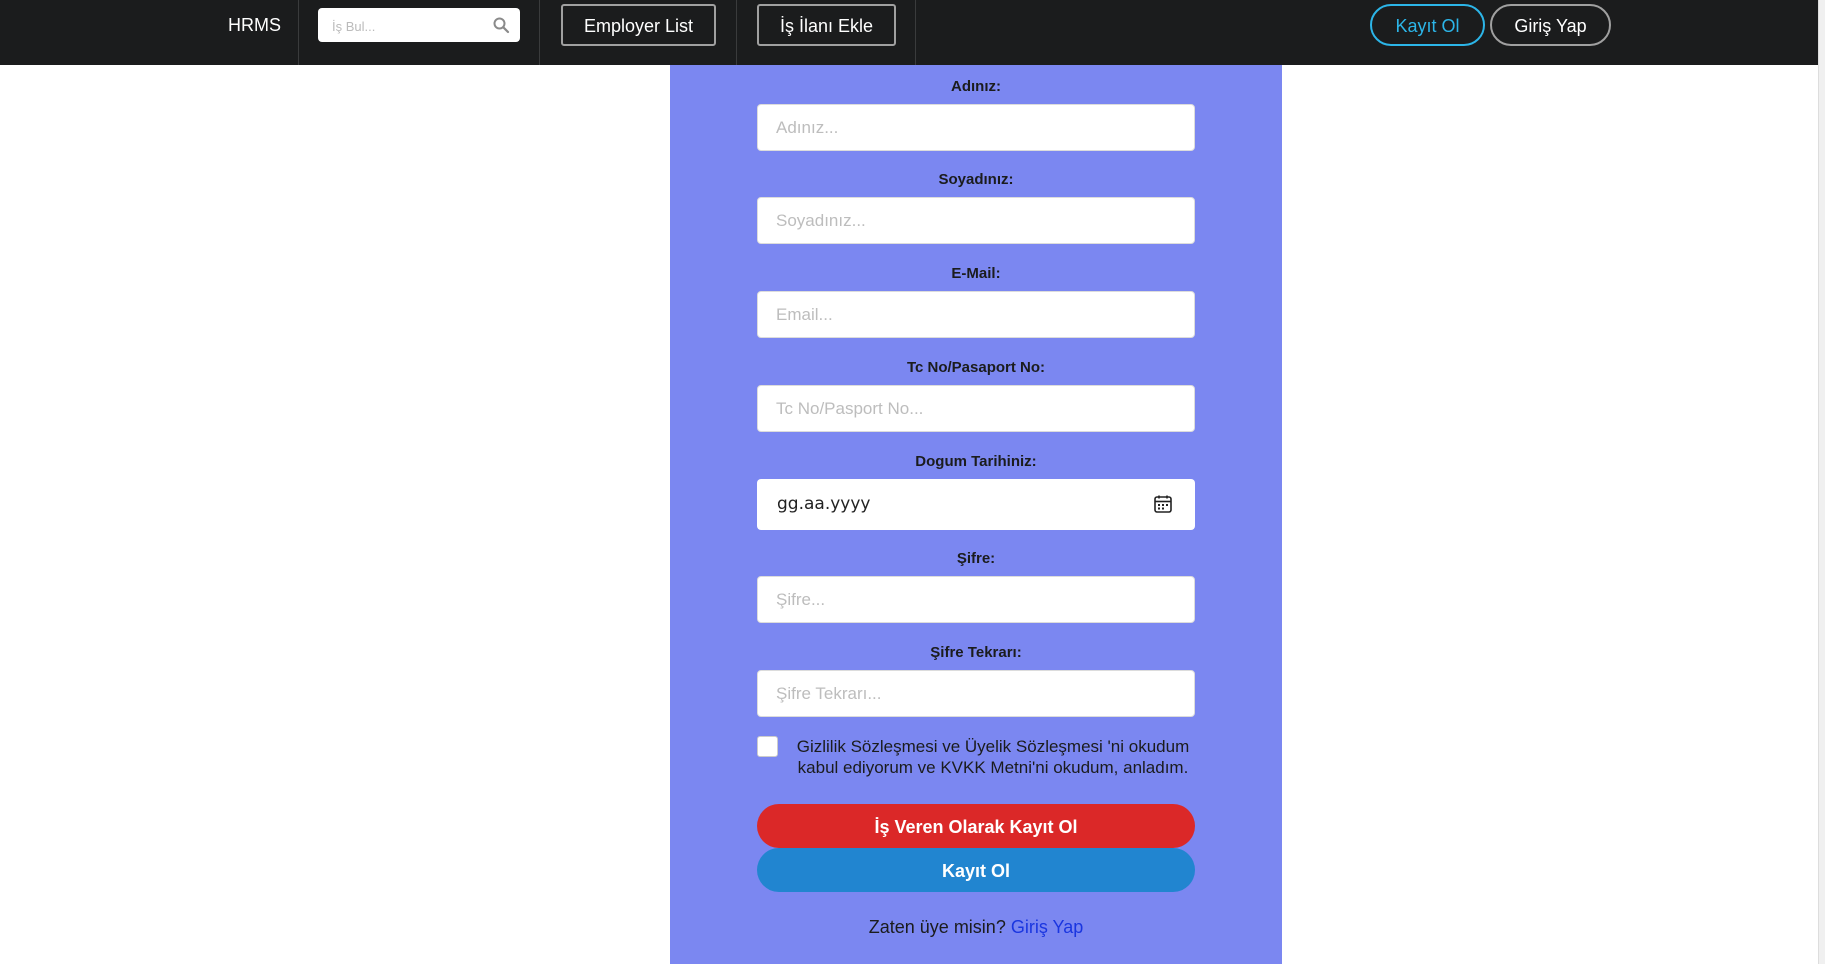  I want to click on password-input, so click(976, 599).